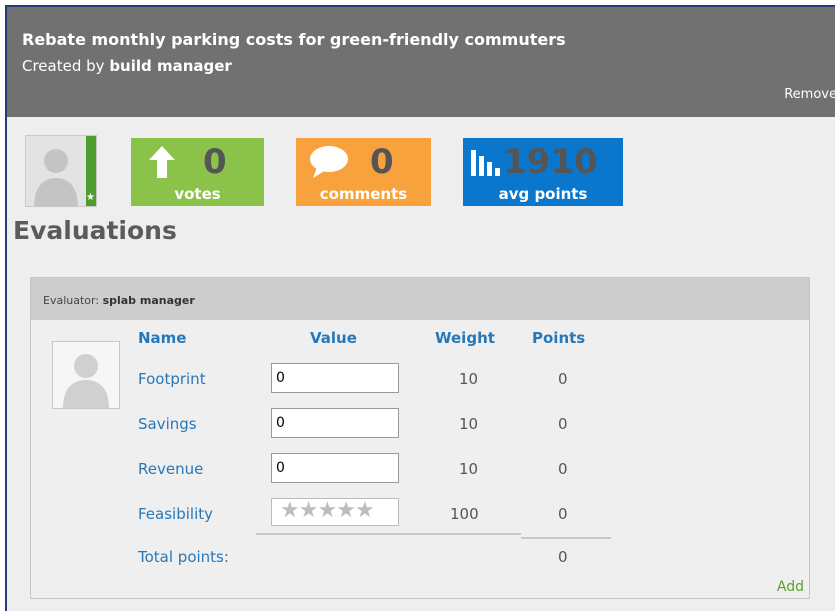 The image size is (835, 611). What do you see at coordinates (559, 338) in the screenshot?
I see `column-header-points: Points` at bounding box center [559, 338].